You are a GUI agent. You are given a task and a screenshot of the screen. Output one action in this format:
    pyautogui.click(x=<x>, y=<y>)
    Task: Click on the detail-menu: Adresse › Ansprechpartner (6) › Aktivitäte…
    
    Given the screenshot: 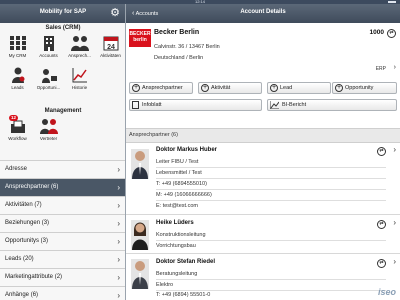 What is the action you would take?
    pyautogui.click(x=62, y=230)
    